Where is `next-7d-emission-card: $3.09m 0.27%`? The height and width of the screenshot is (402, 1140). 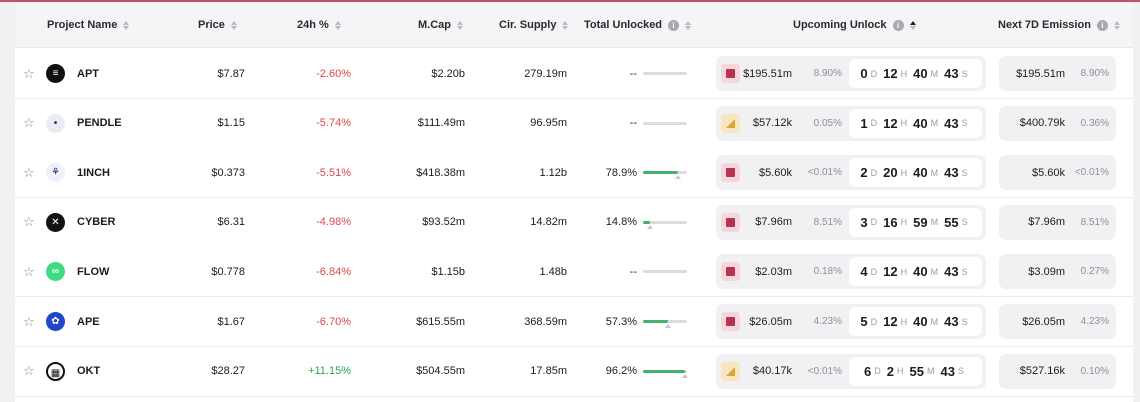
next-7d-emission-card: $3.09m 0.27% is located at coordinates (1057, 272).